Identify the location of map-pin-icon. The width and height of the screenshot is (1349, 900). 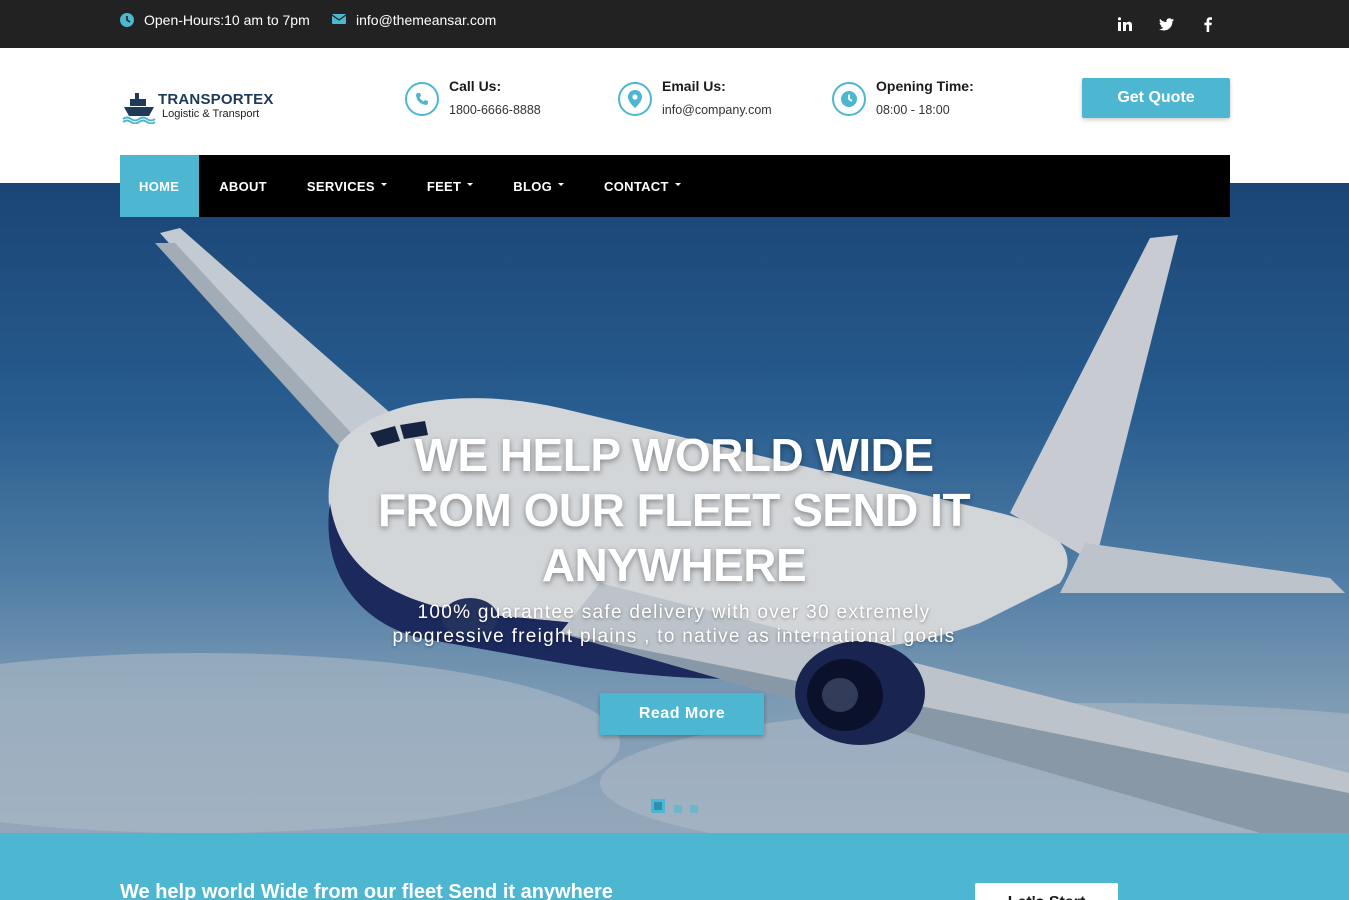
(635, 99).